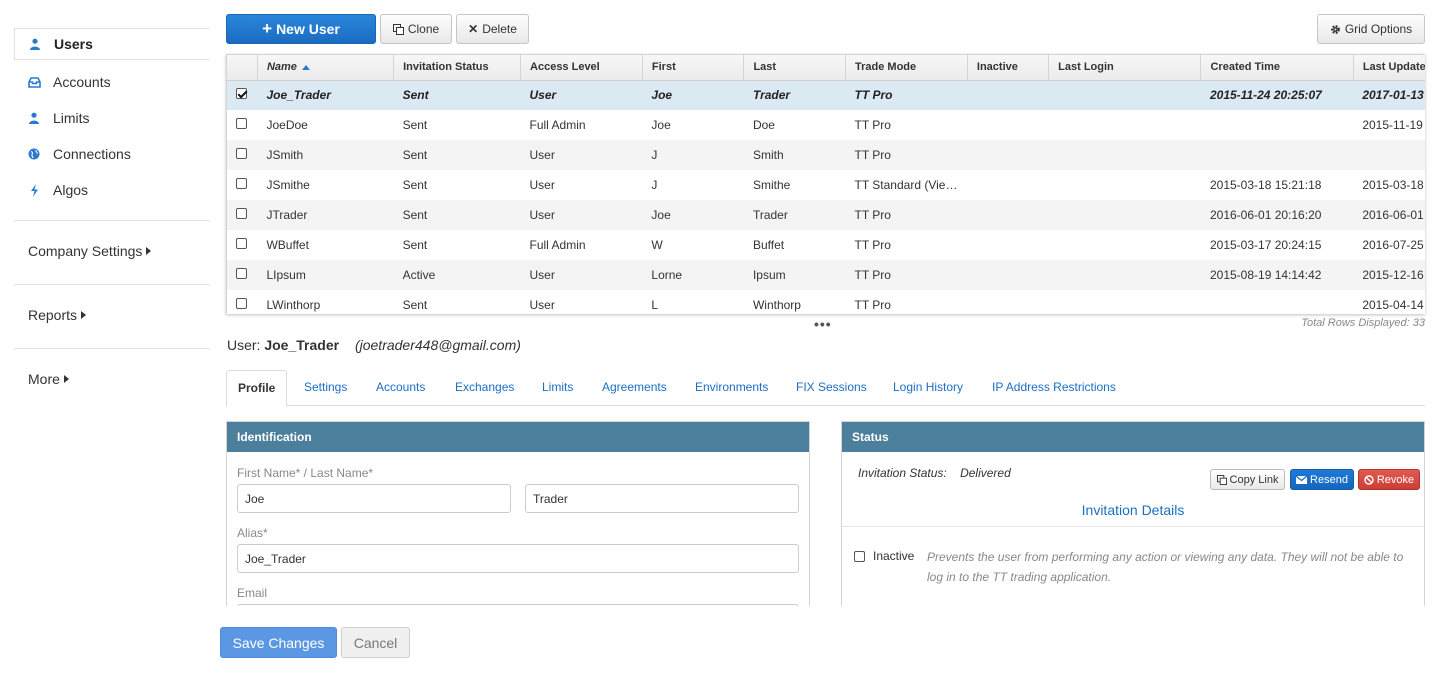 The image size is (1439, 678). What do you see at coordinates (112, 154) in the screenshot?
I see `sidebar-item-connections: Connections` at bounding box center [112, 154].